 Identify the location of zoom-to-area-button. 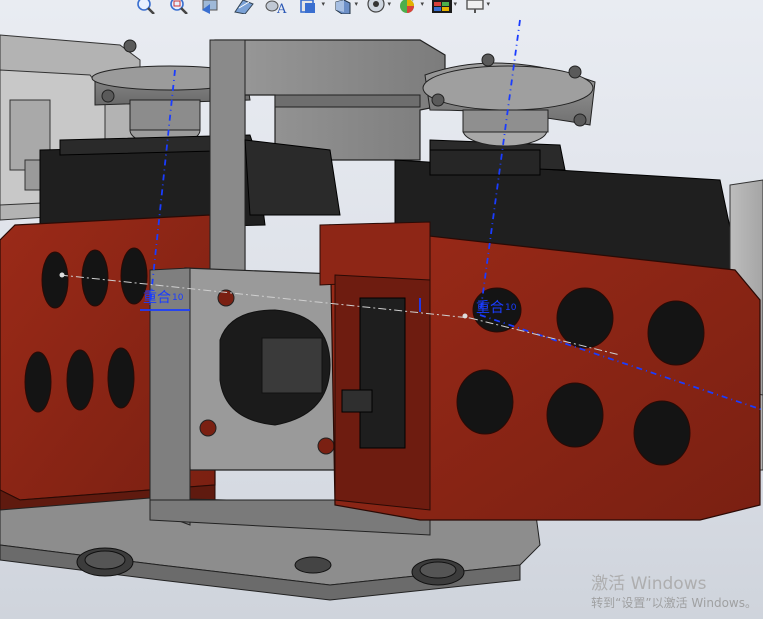
(178, 8).